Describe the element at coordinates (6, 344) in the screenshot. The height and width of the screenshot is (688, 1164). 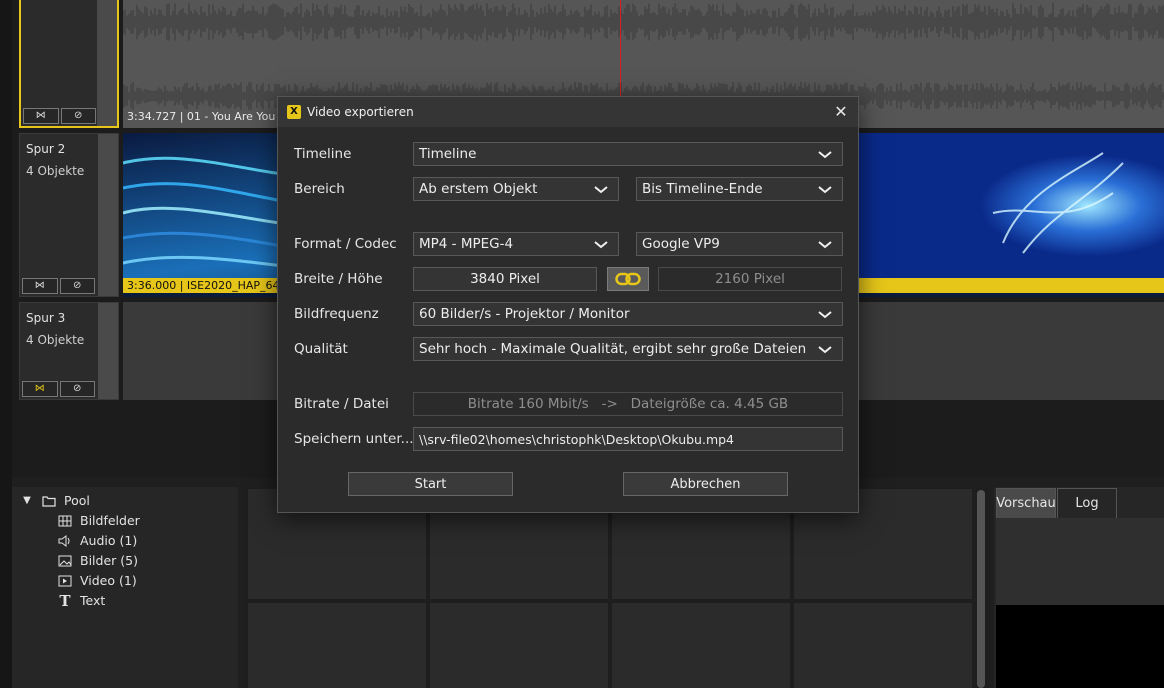
I see `left-gutter` at that location.